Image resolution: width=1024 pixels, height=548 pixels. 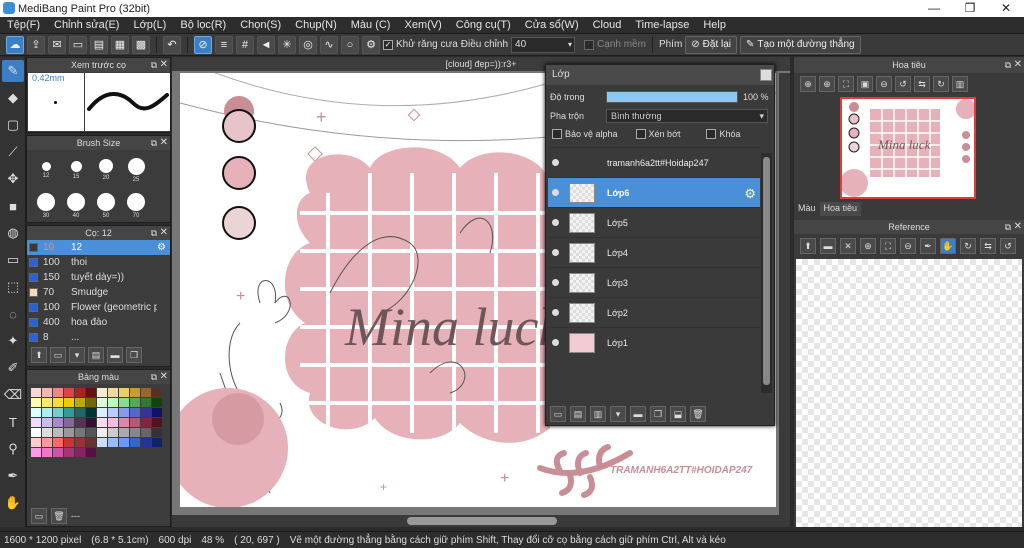 I want to click on brush-folder-icon: ▬, so click(x=115, y=355).